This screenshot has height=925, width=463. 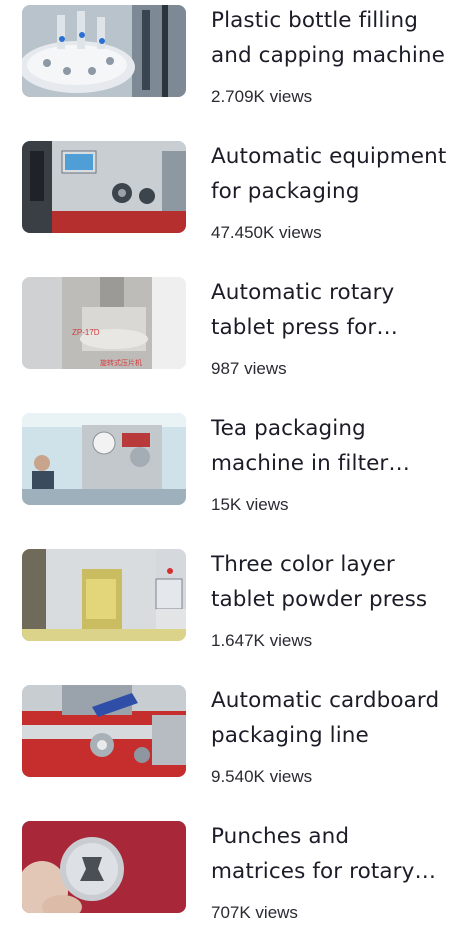 I want to click on view-count: 1.647K views, so click(x=262, y=640).